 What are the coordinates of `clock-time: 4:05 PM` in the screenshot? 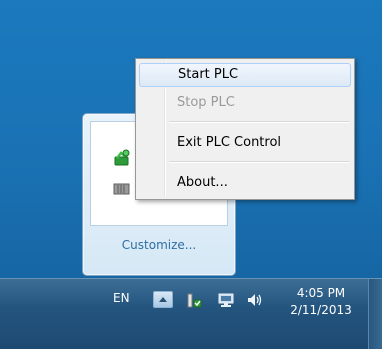 It's located at (321, 293).